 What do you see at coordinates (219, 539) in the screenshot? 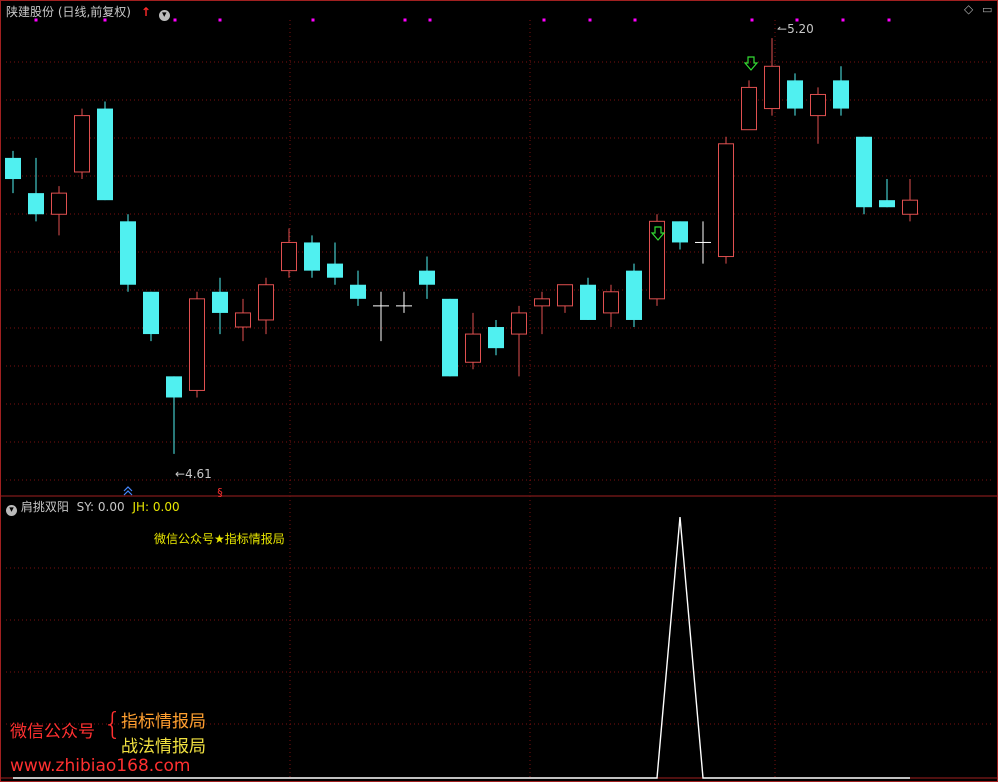
I see `indicator-watermark: 微信公众号★指标情报局` at bounding box center [219, 539].